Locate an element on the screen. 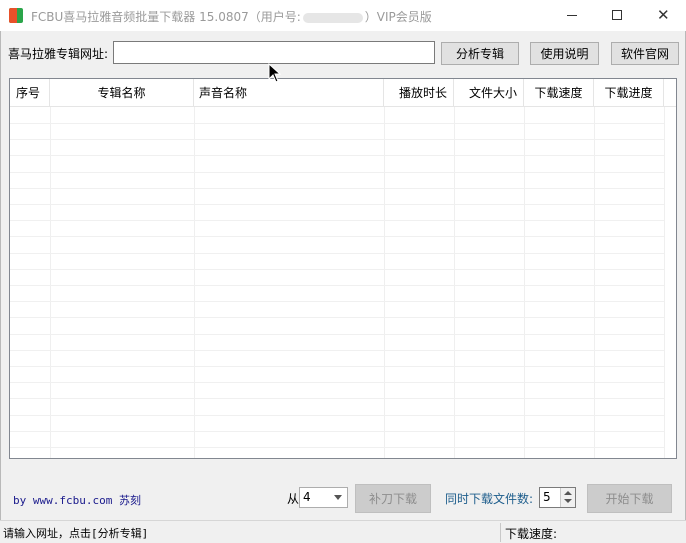 The width and height of the screenshot is (686, 543). from-label: 从 is located at coordinates (293, 499).